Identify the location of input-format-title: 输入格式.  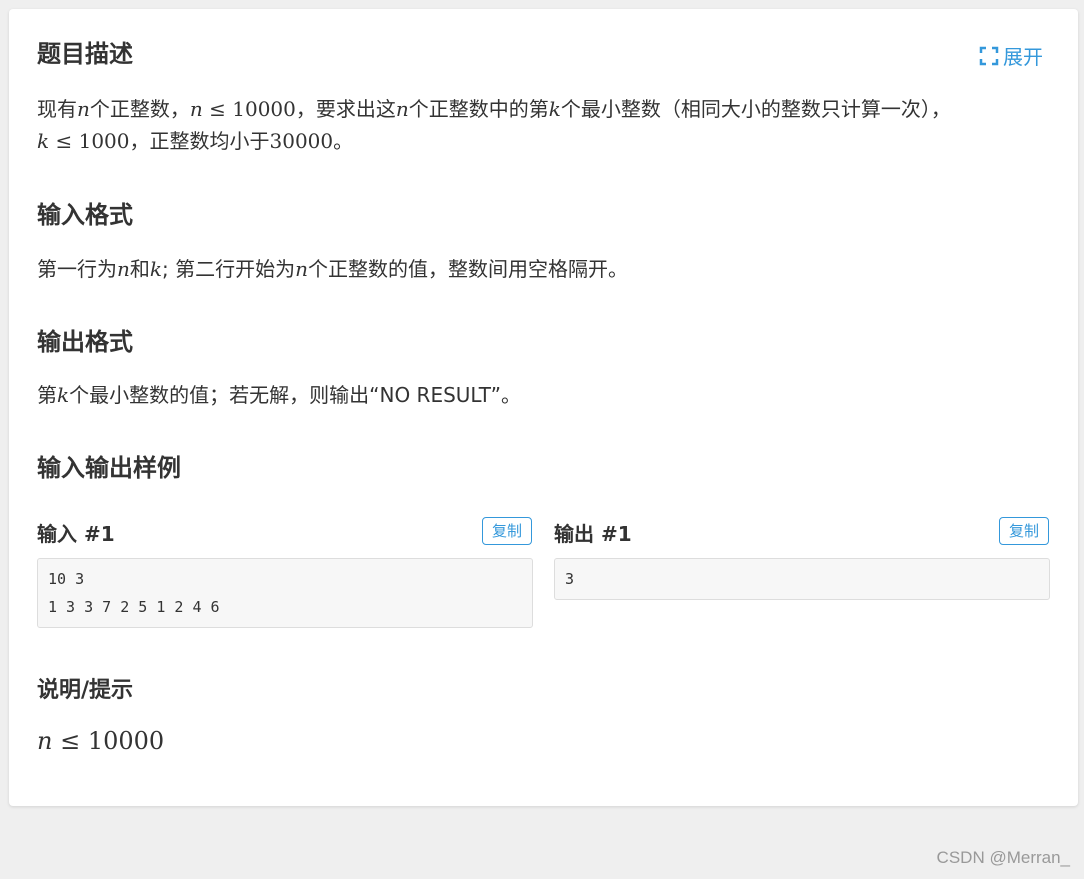
(85, 215).